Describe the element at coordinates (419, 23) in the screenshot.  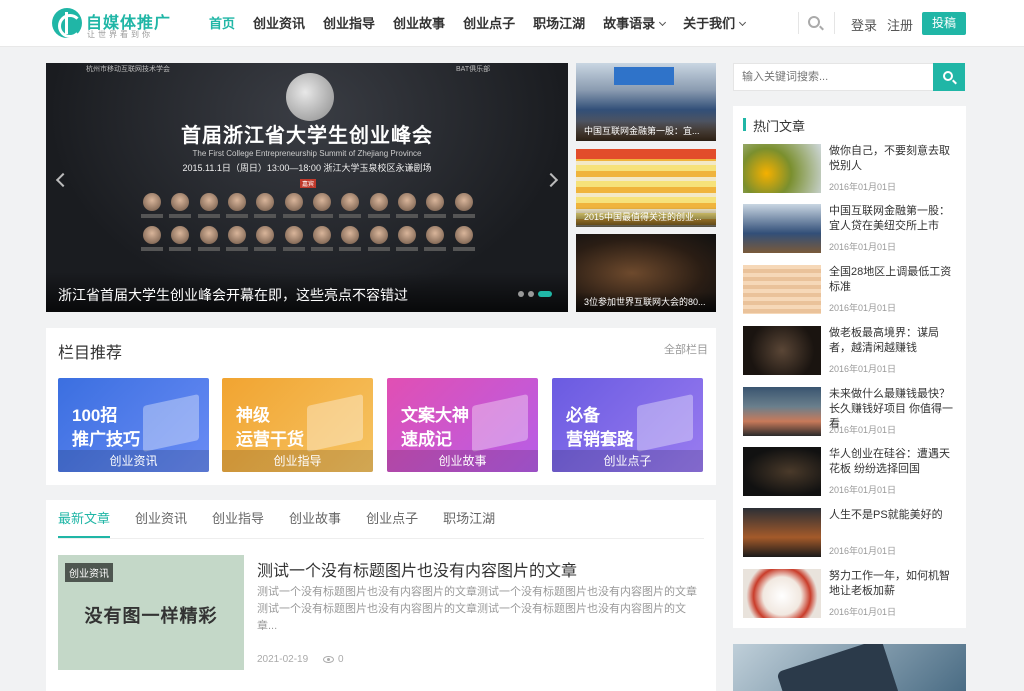
I see `nav-item-startup-stories: 创业故事` at that location.